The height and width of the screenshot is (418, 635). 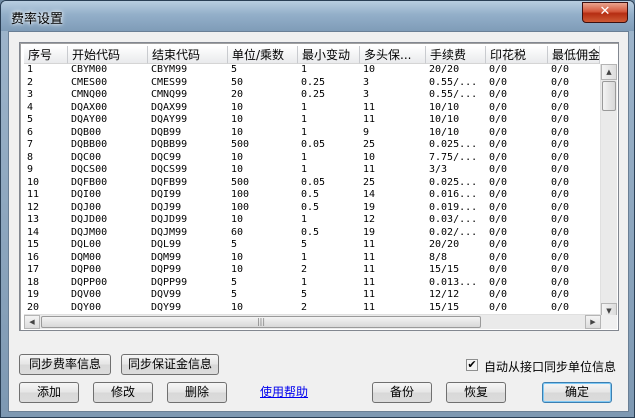 I want to click on table-row: 15 DQL00 DQL99 5 5 11 20/20 0/0 0/0, so click(x=312, y=245).